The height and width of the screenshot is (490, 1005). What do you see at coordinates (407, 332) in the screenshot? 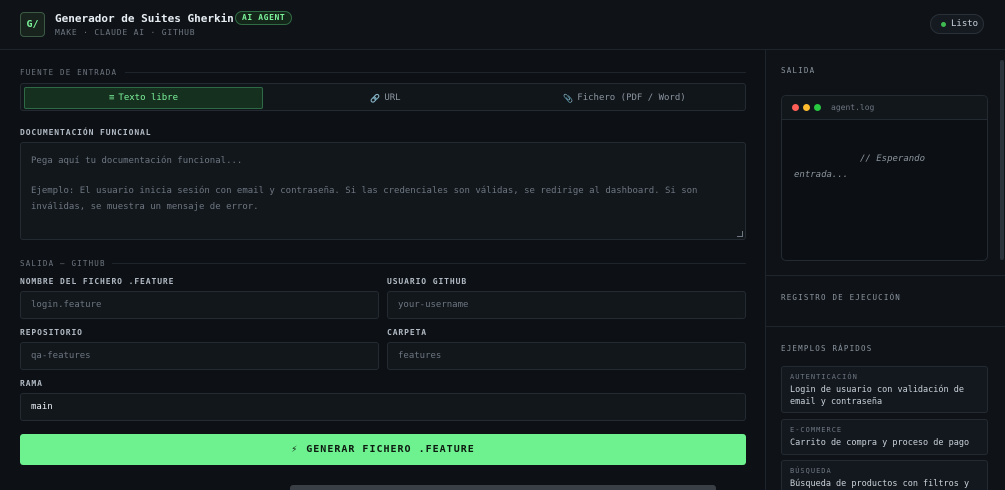
I see `folder-label: CARPETA` at bounding box center [407, 332].